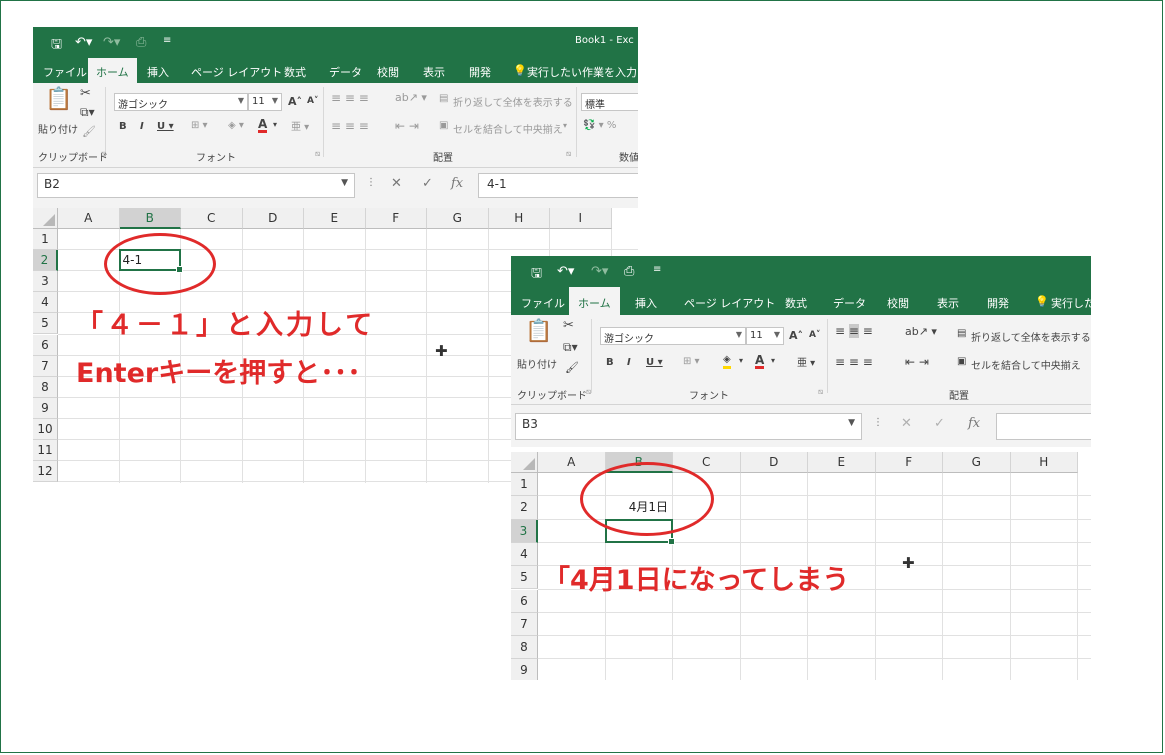 Image resolution: width=1165 pixels, height=755 pixels. I want to click on row-header-6: 6, so click(45, 345).